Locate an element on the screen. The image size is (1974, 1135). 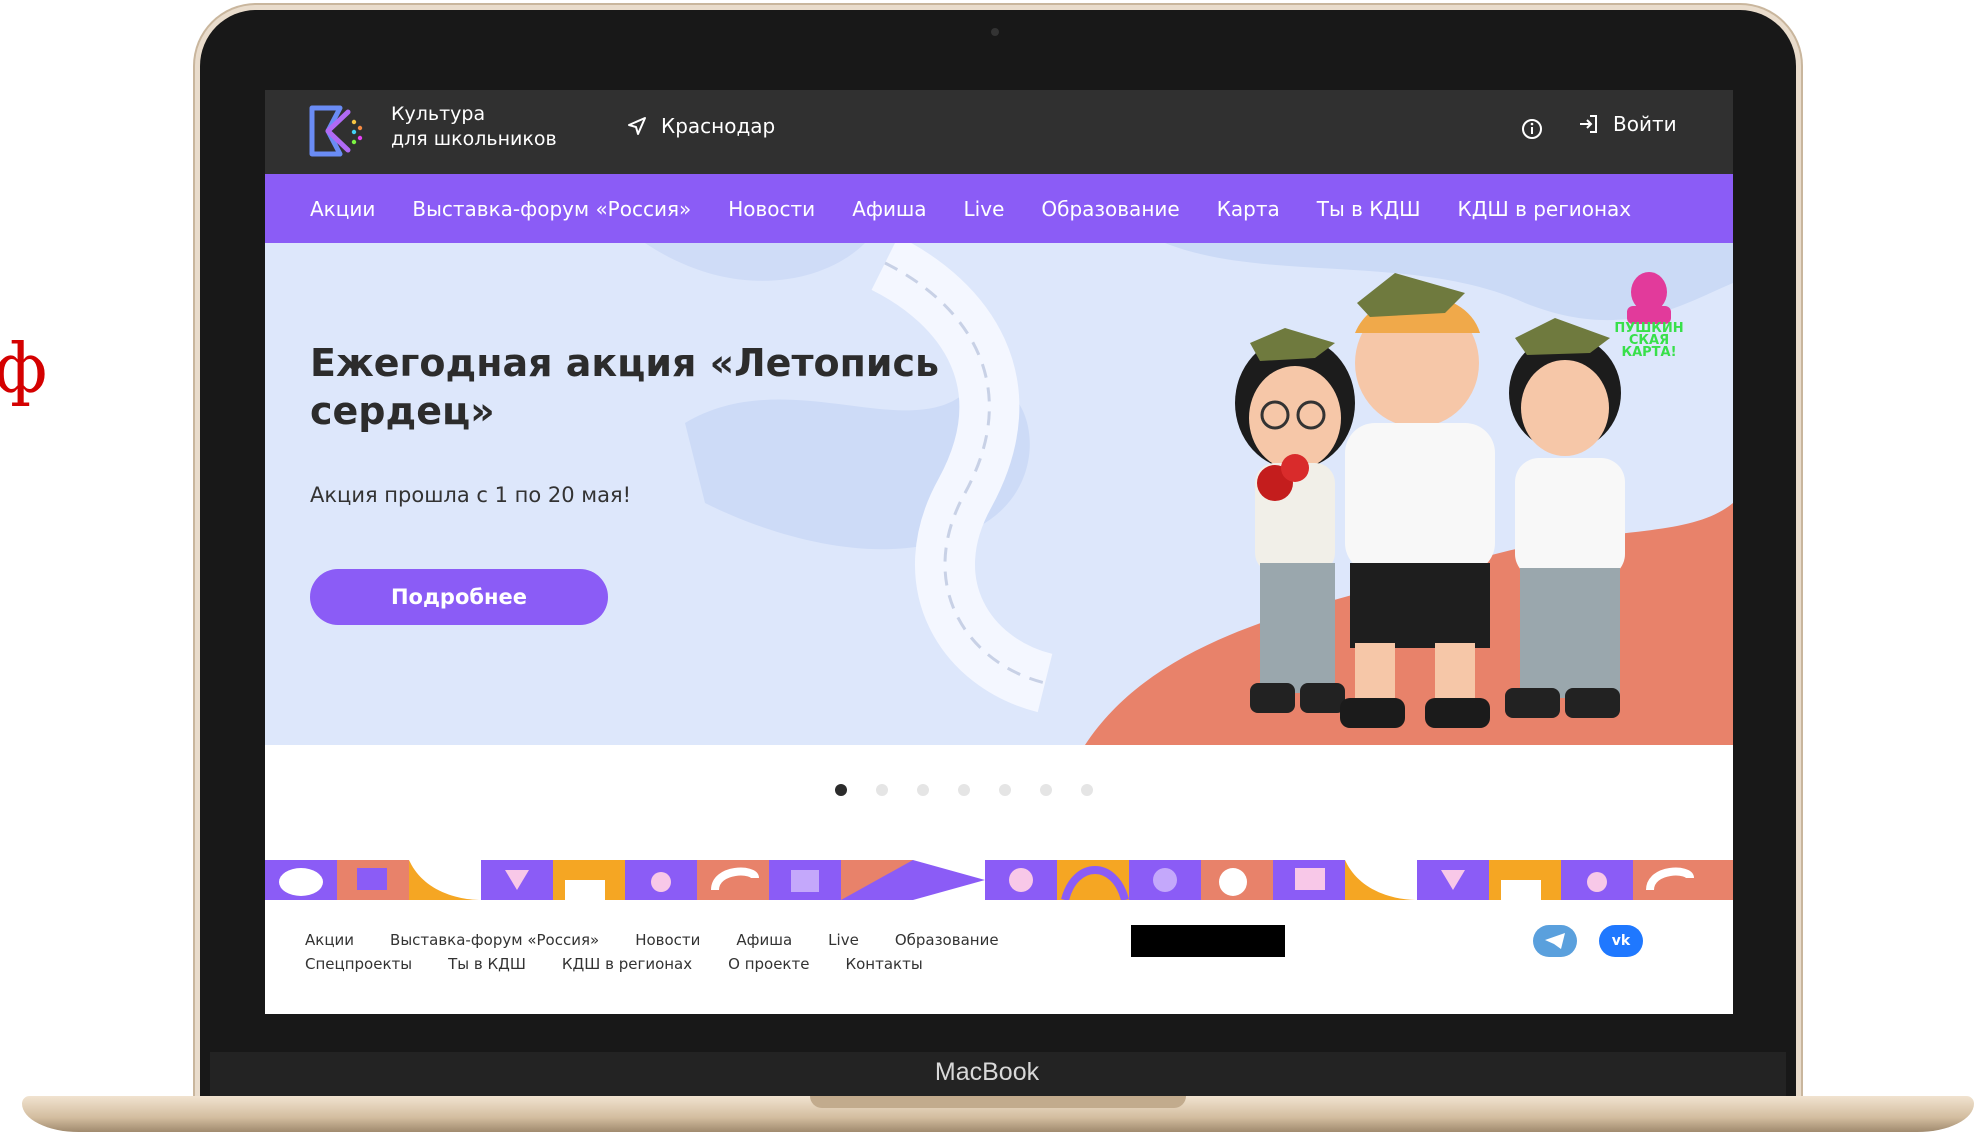
nav-item-you-in-kdsh: Ты в КДШ is located at coordinates (1369, 209).